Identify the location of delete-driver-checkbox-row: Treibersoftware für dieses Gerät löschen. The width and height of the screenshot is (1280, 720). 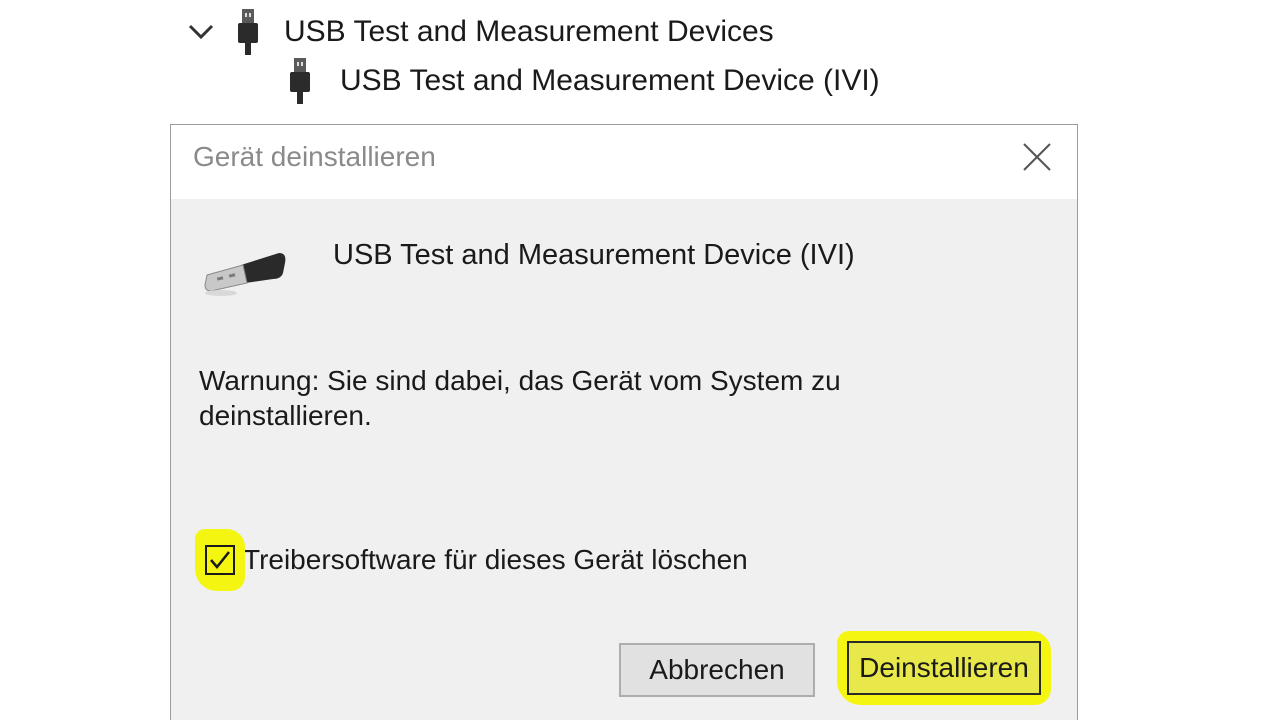
(471, 560).